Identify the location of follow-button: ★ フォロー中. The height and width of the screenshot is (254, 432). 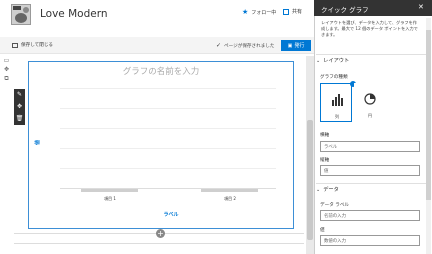
(259, 12).